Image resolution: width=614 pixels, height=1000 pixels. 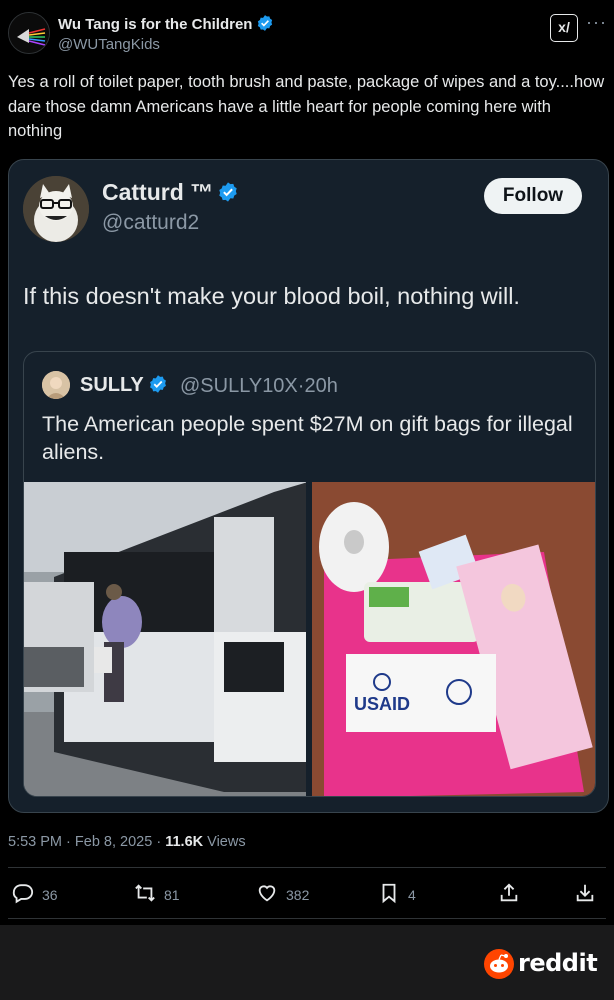 I want to click on sully-name: SULLY, so click(x=124, y=385).